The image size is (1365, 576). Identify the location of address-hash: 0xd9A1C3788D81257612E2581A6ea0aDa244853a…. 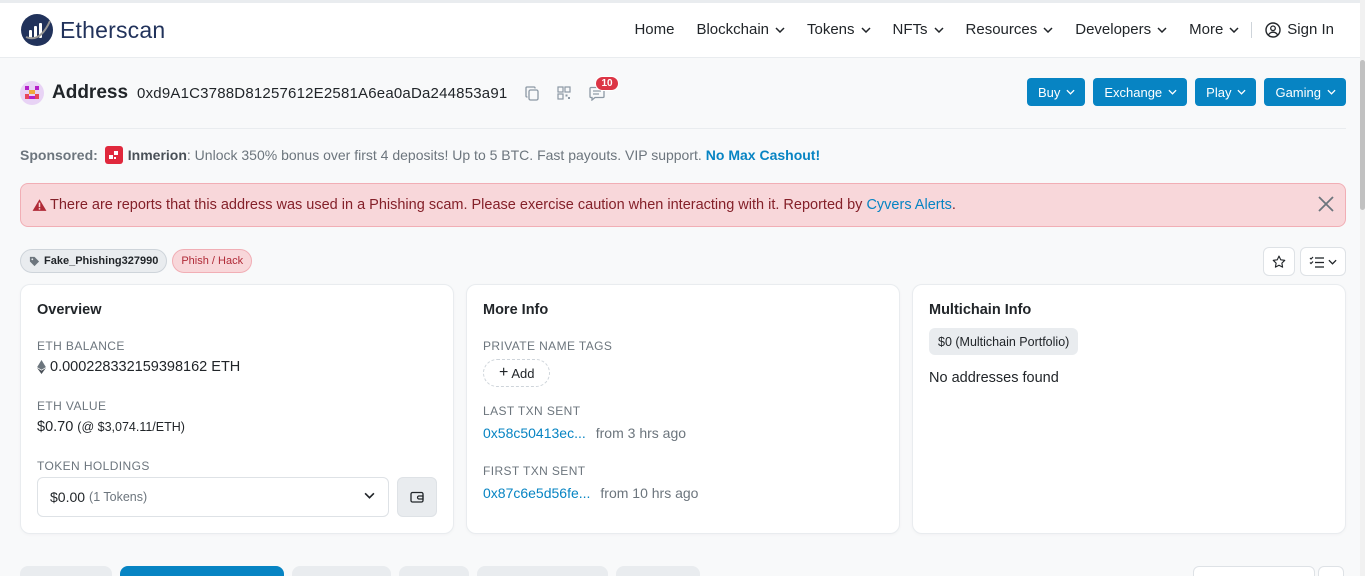
(322, 93).